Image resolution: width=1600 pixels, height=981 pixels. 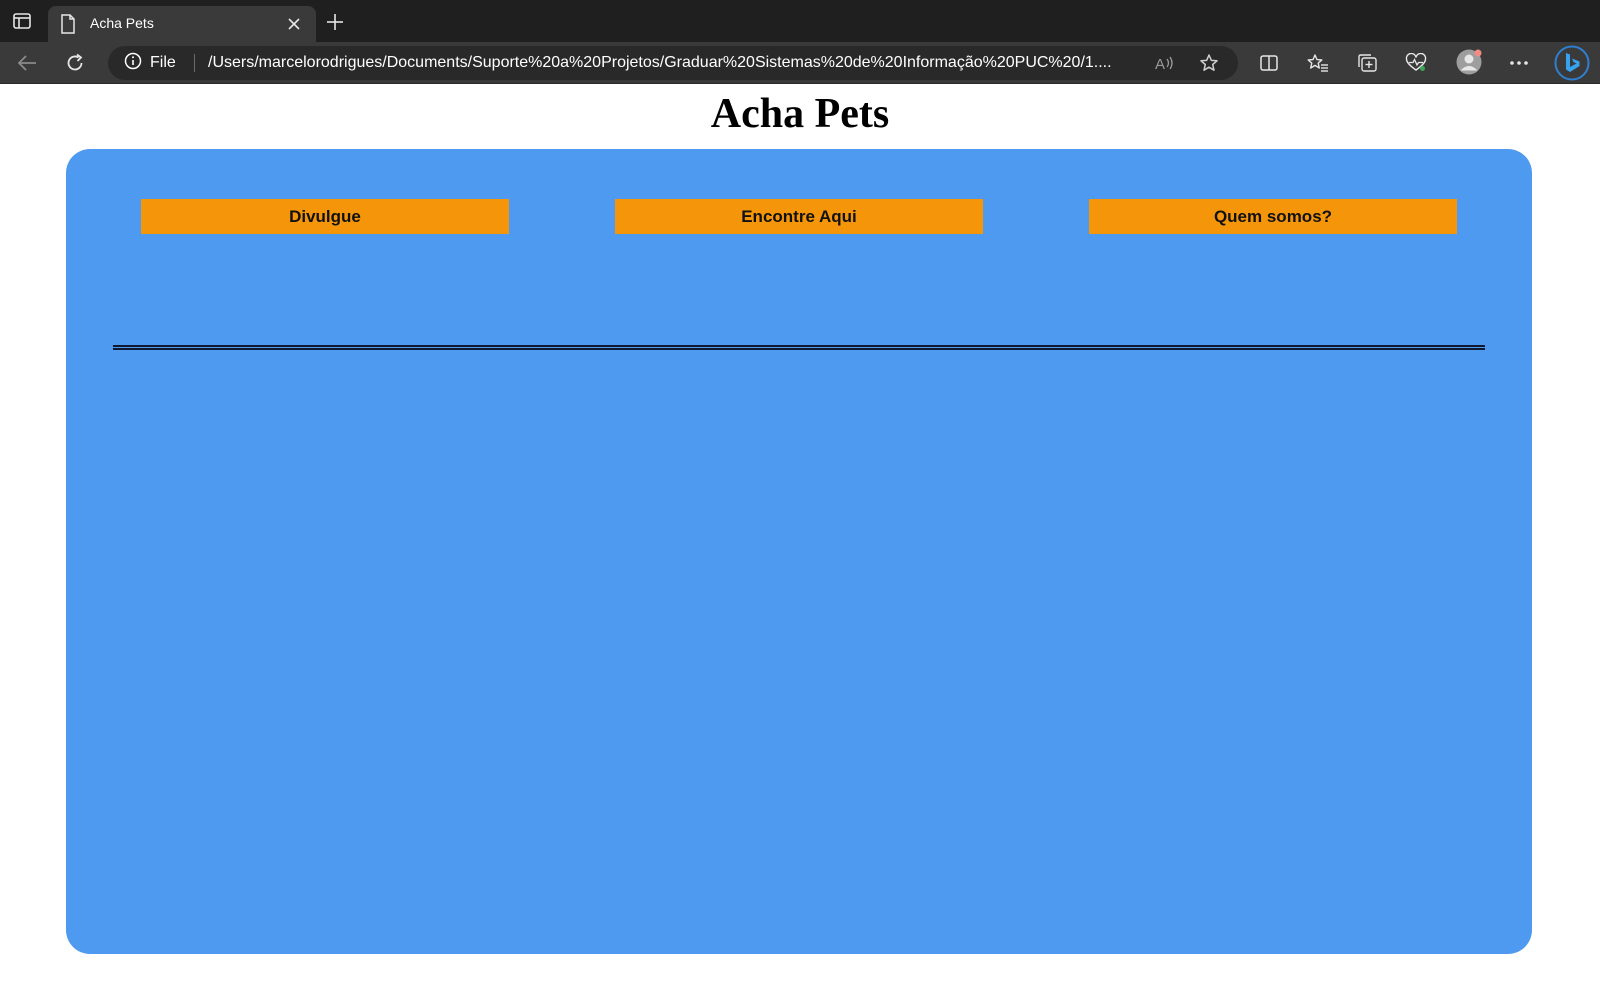 I want to click on section-divider, so click(x=799, y=347).